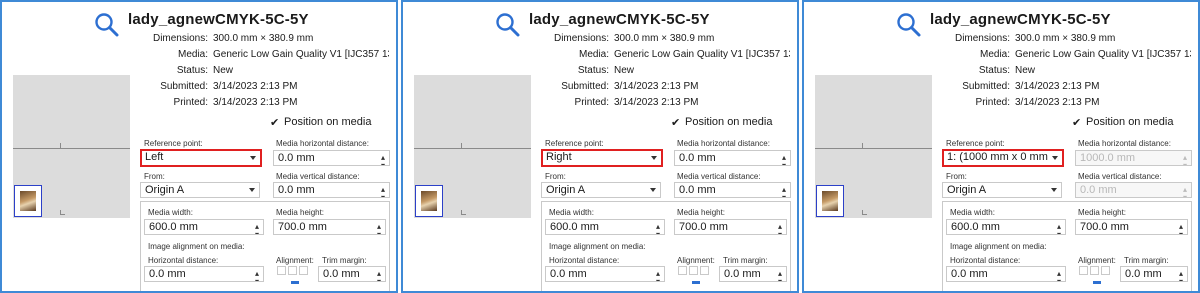  I want to click on image-alignment-label: Image alignment on media:, so click(998, 246).